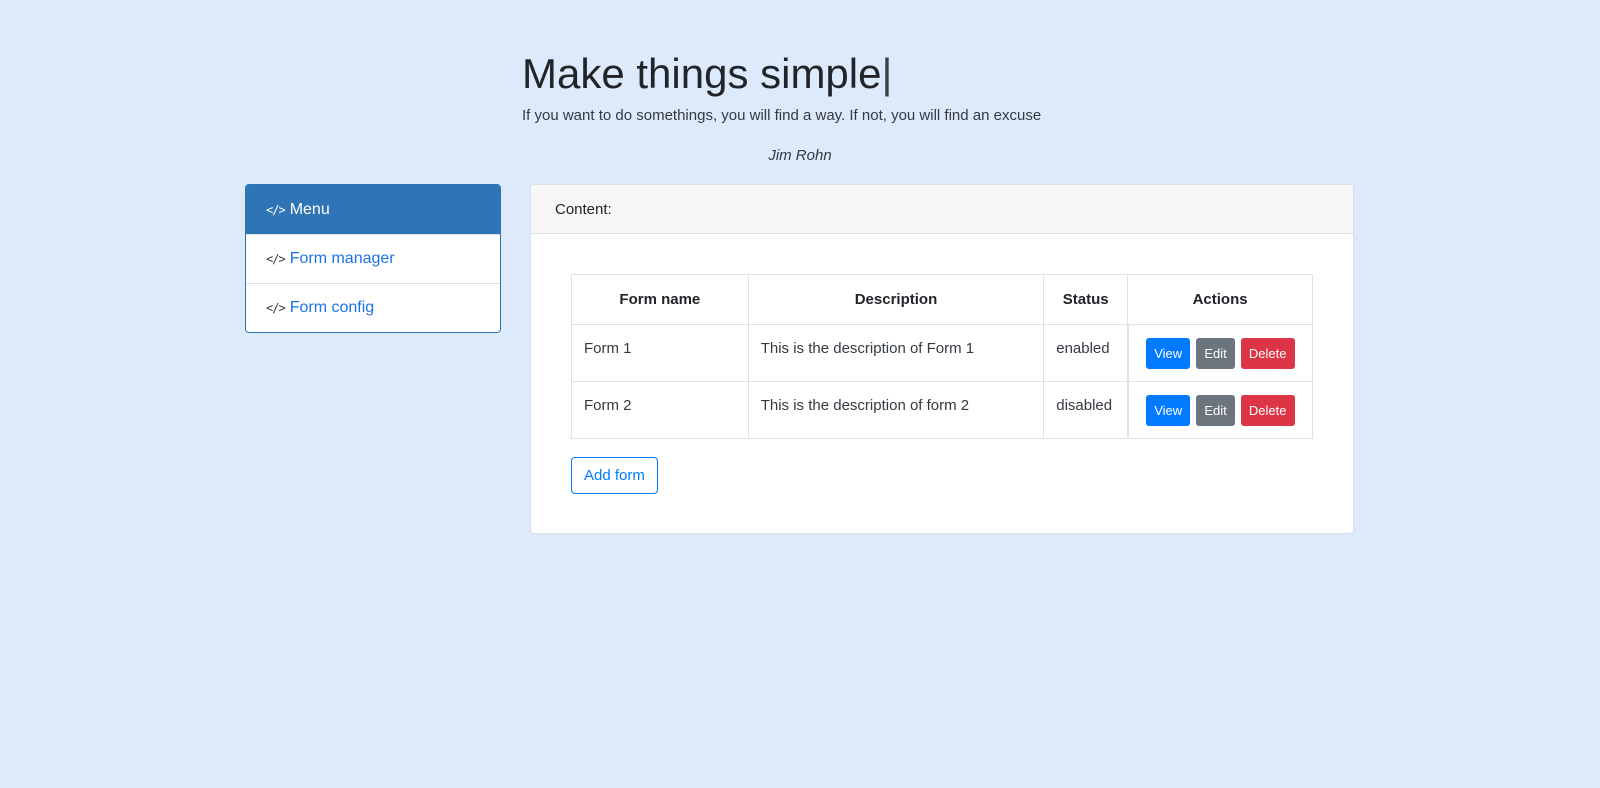 This screenshot has width=1600, height=788. I want to click on column-header-description: Description, so click(896, 299).